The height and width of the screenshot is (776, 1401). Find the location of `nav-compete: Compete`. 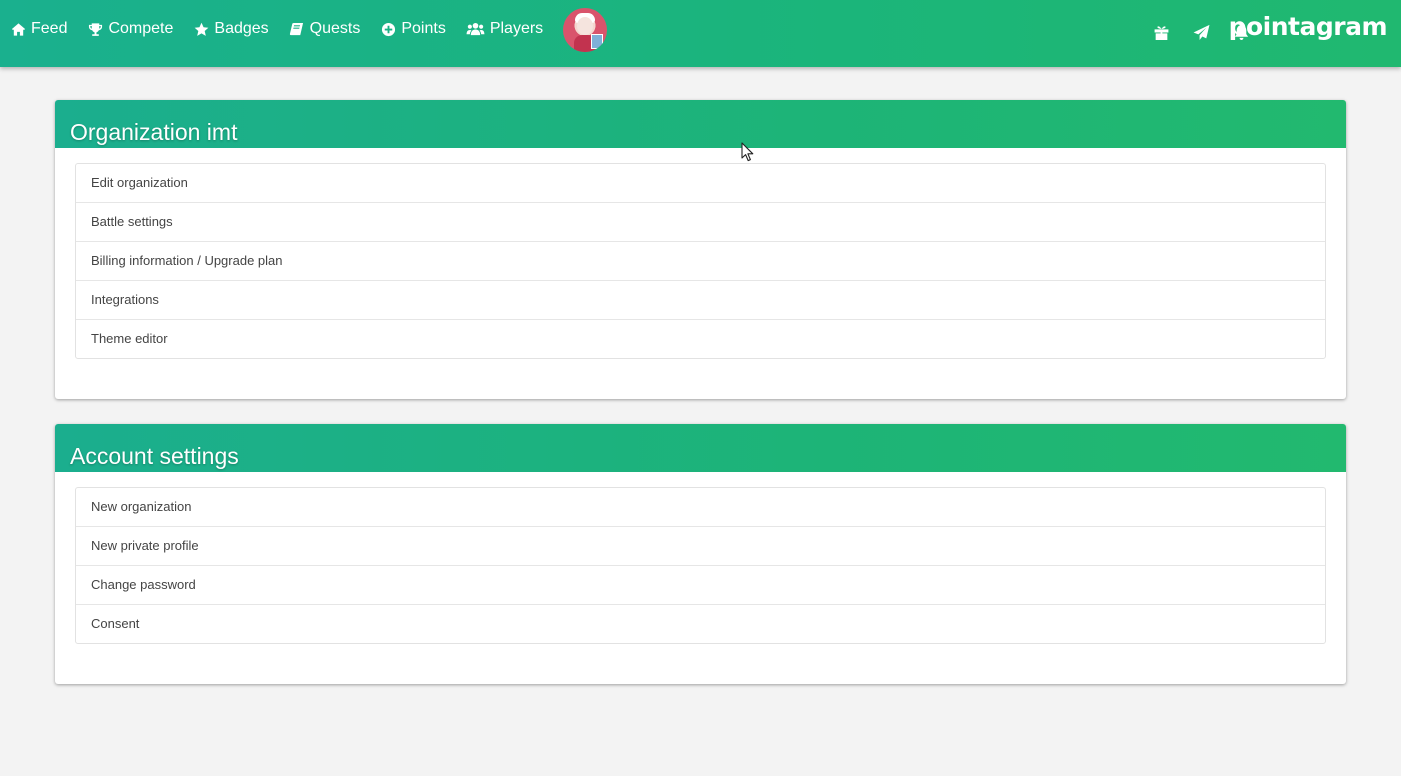

nav-compete: Compete is located at coordinates (130, 29).